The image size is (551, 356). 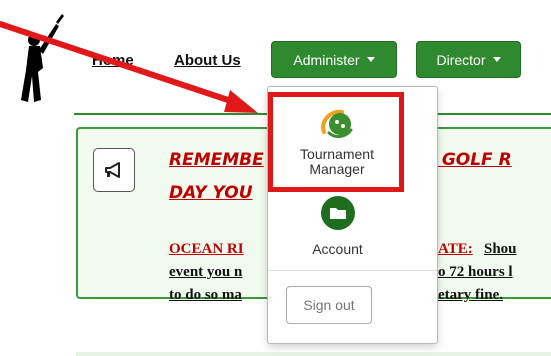 What do you see at coordinates (500, 249) in the screenshot?
I see `notice-text-right: Shou` at bounding box center [500, 249].